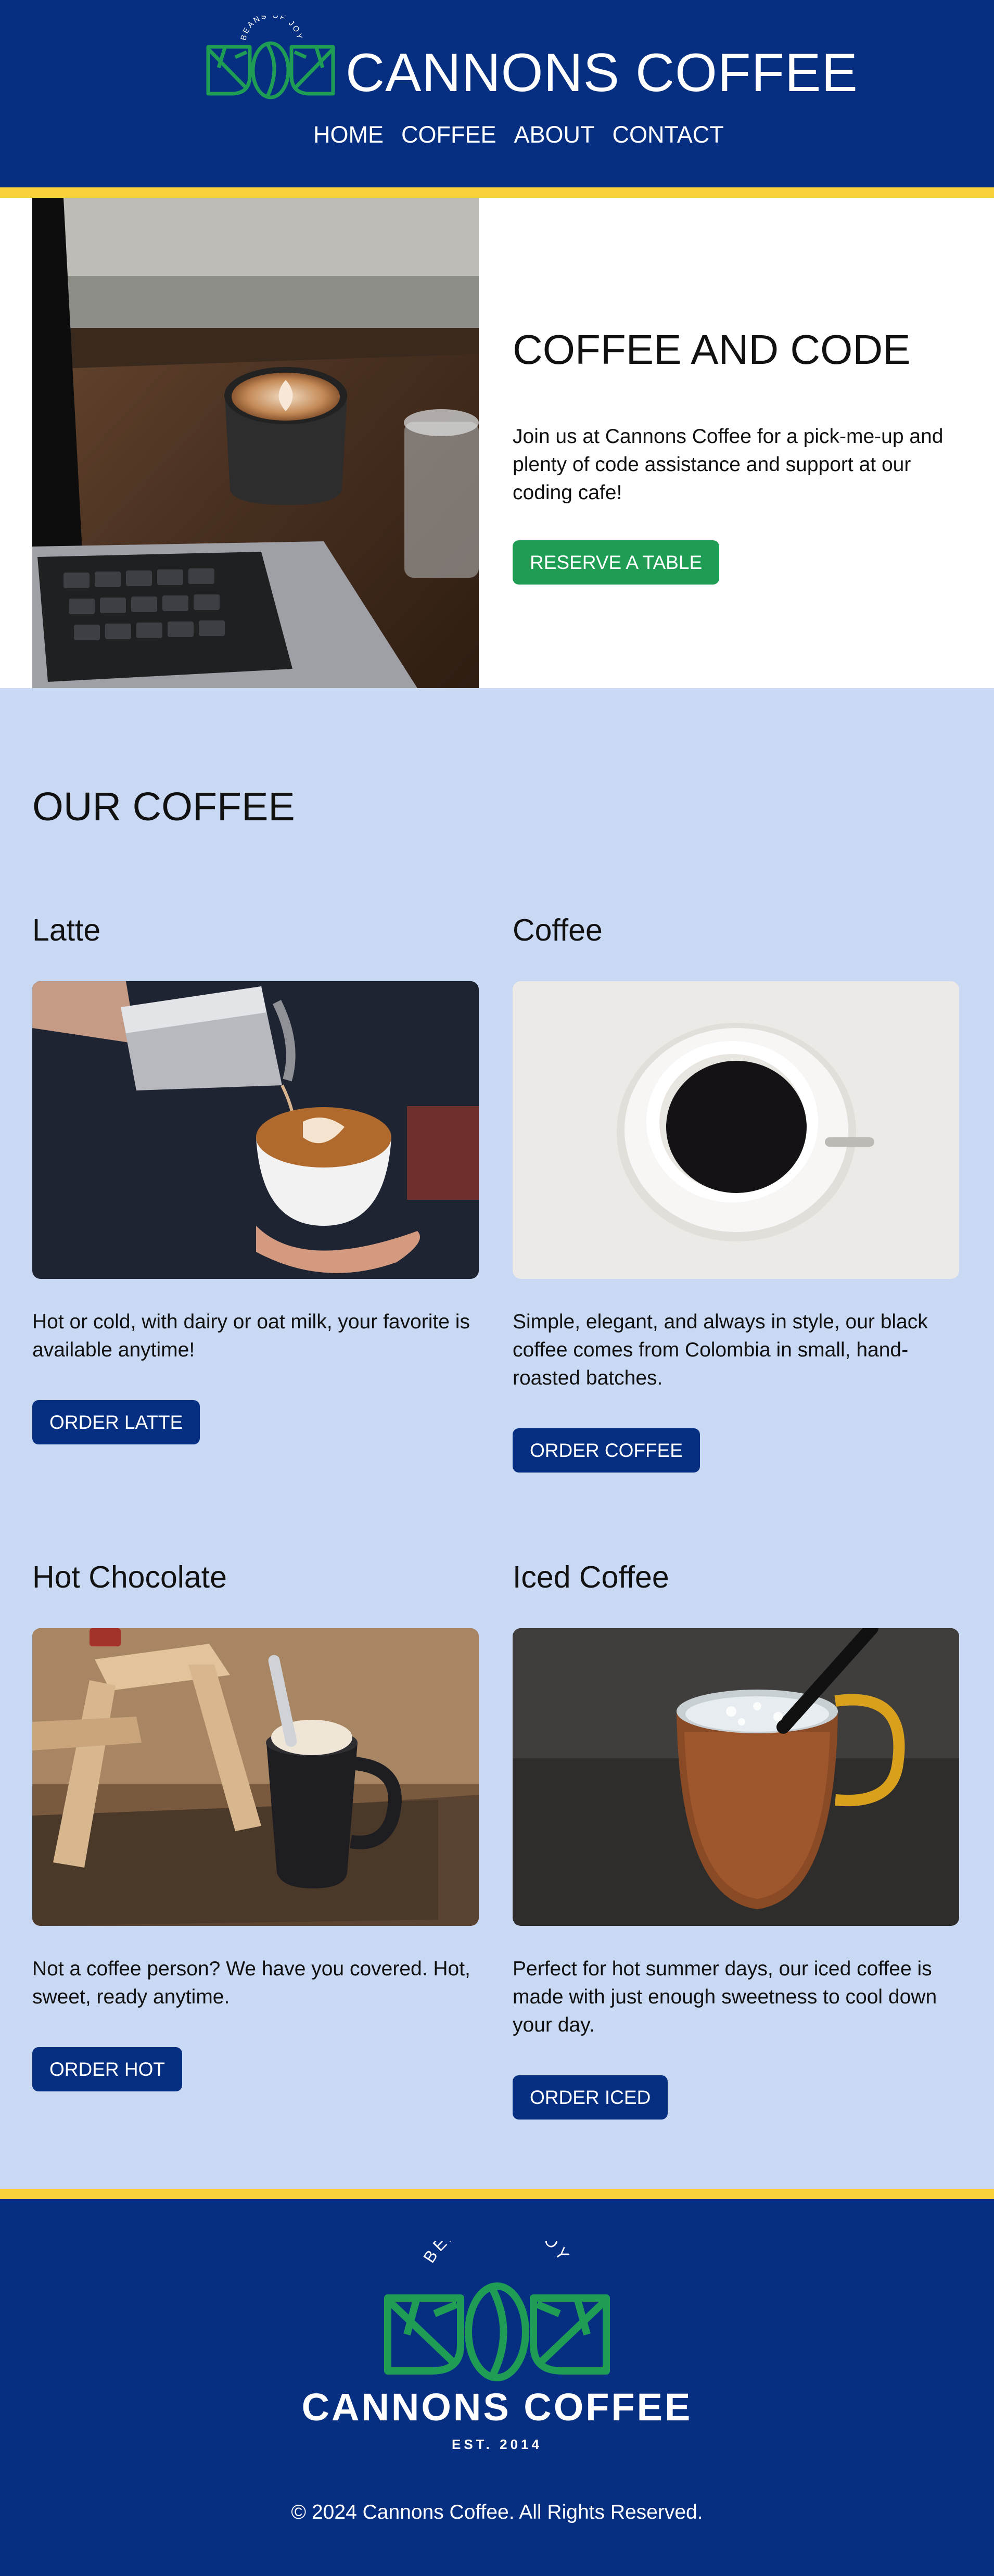  What do you see at coordinates (163, 806) in the screenshot?
I see `our-coffee-title: OUR COFFEE` at bounding box center [163, 806].